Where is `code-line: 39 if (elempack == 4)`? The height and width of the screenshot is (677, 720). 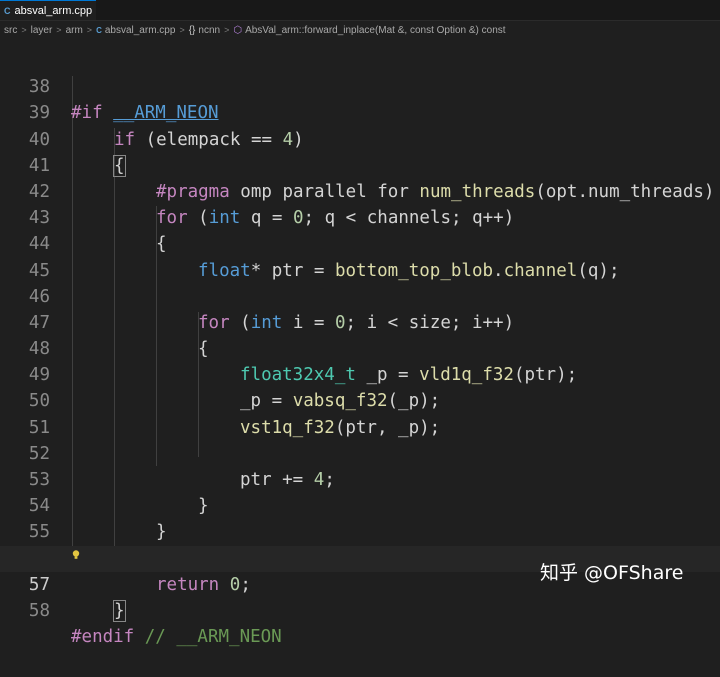 code-line: 39 if (elempack == 4) is located at coordinates (360, 111).